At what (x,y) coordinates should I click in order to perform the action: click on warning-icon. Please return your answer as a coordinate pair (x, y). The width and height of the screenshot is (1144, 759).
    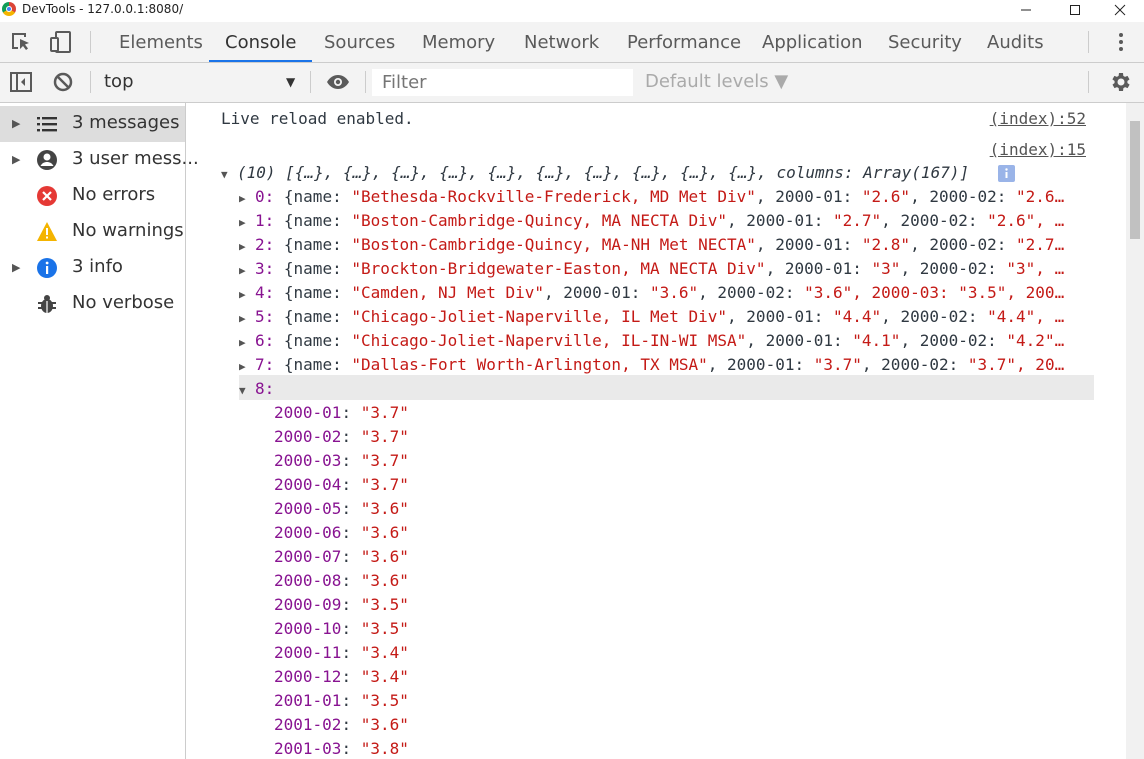
    Looking at the image, I should click on (47, 232).